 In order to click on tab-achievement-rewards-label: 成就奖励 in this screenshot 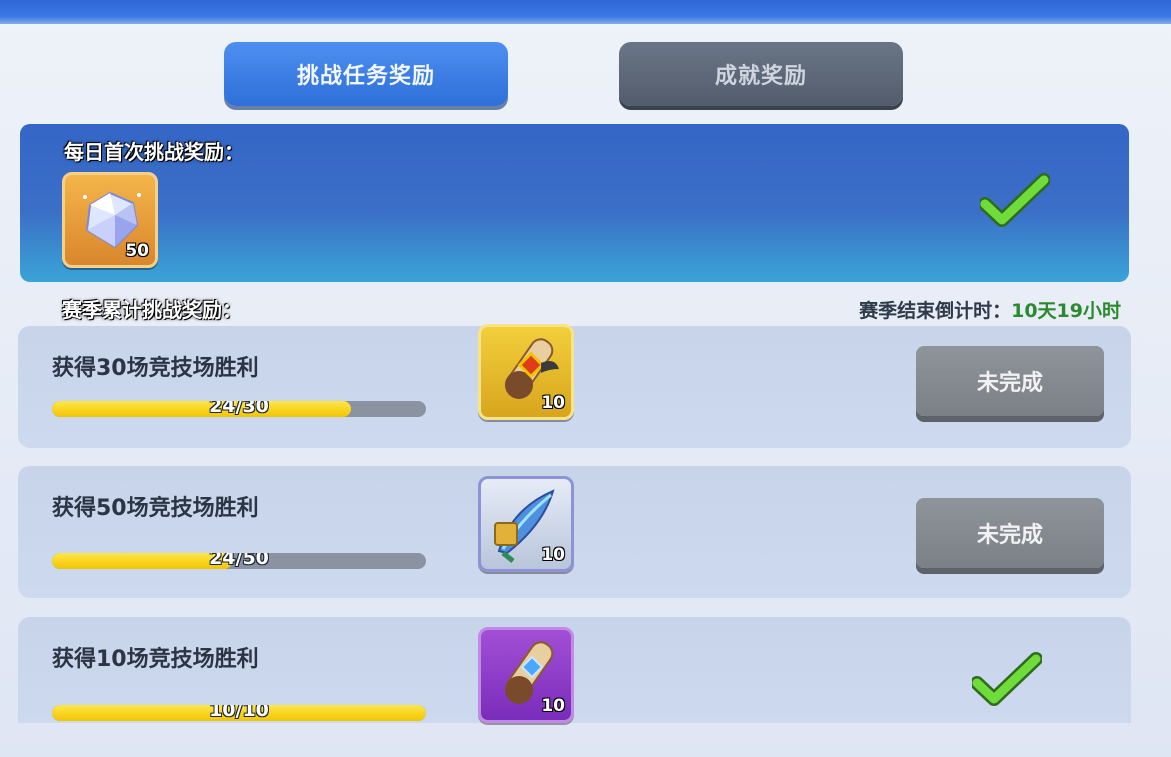, I will do `click(760, 76)`.